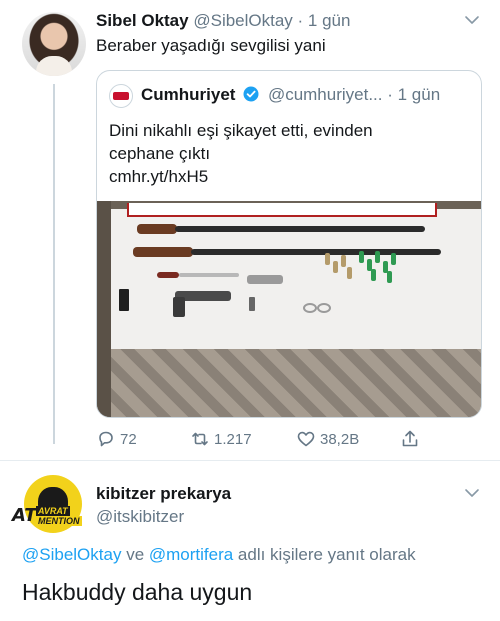  Describe the element at coordinates (251, 94) in the screenshot. I see `verified-badge-icon` at that location.